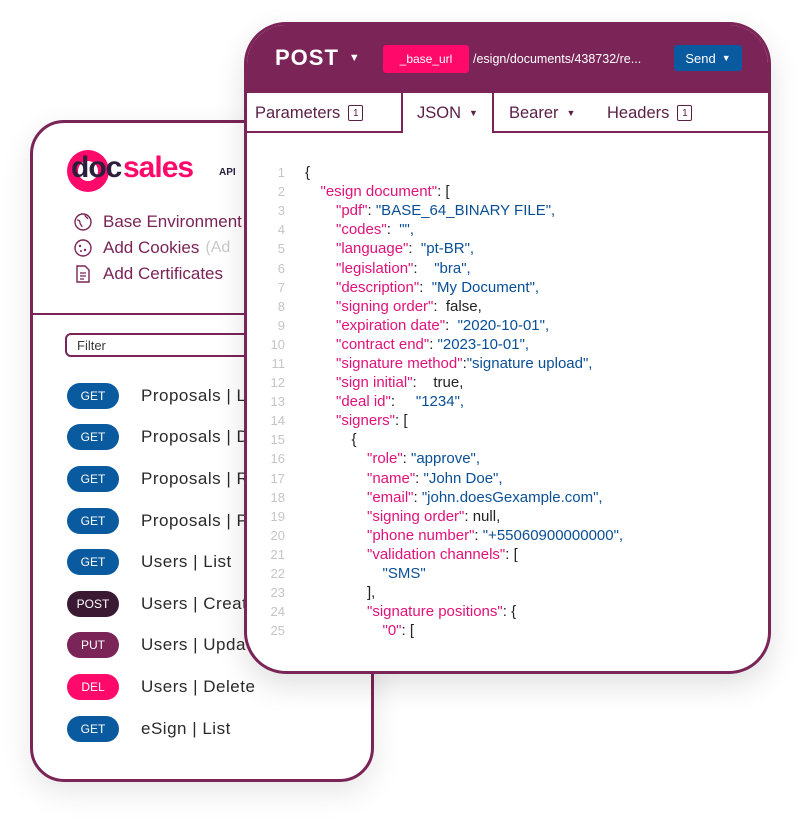 The height and width of the screenshot is (826, 808). What do you see at coordinates (161, 521) in the screenshot?
I see `endpoint-item: GET Proposals | P` at bounding box center [161, 521].